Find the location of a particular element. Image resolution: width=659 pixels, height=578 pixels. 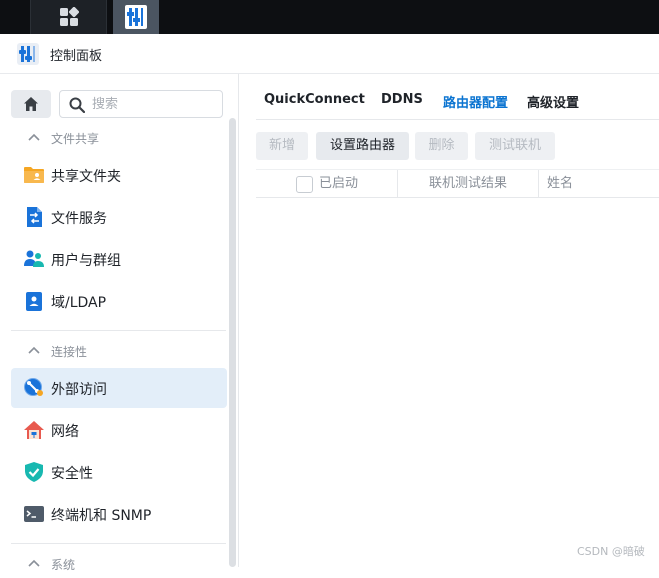

sidebar-item-label: 用户与群组 is located at coordinates (86, 261).